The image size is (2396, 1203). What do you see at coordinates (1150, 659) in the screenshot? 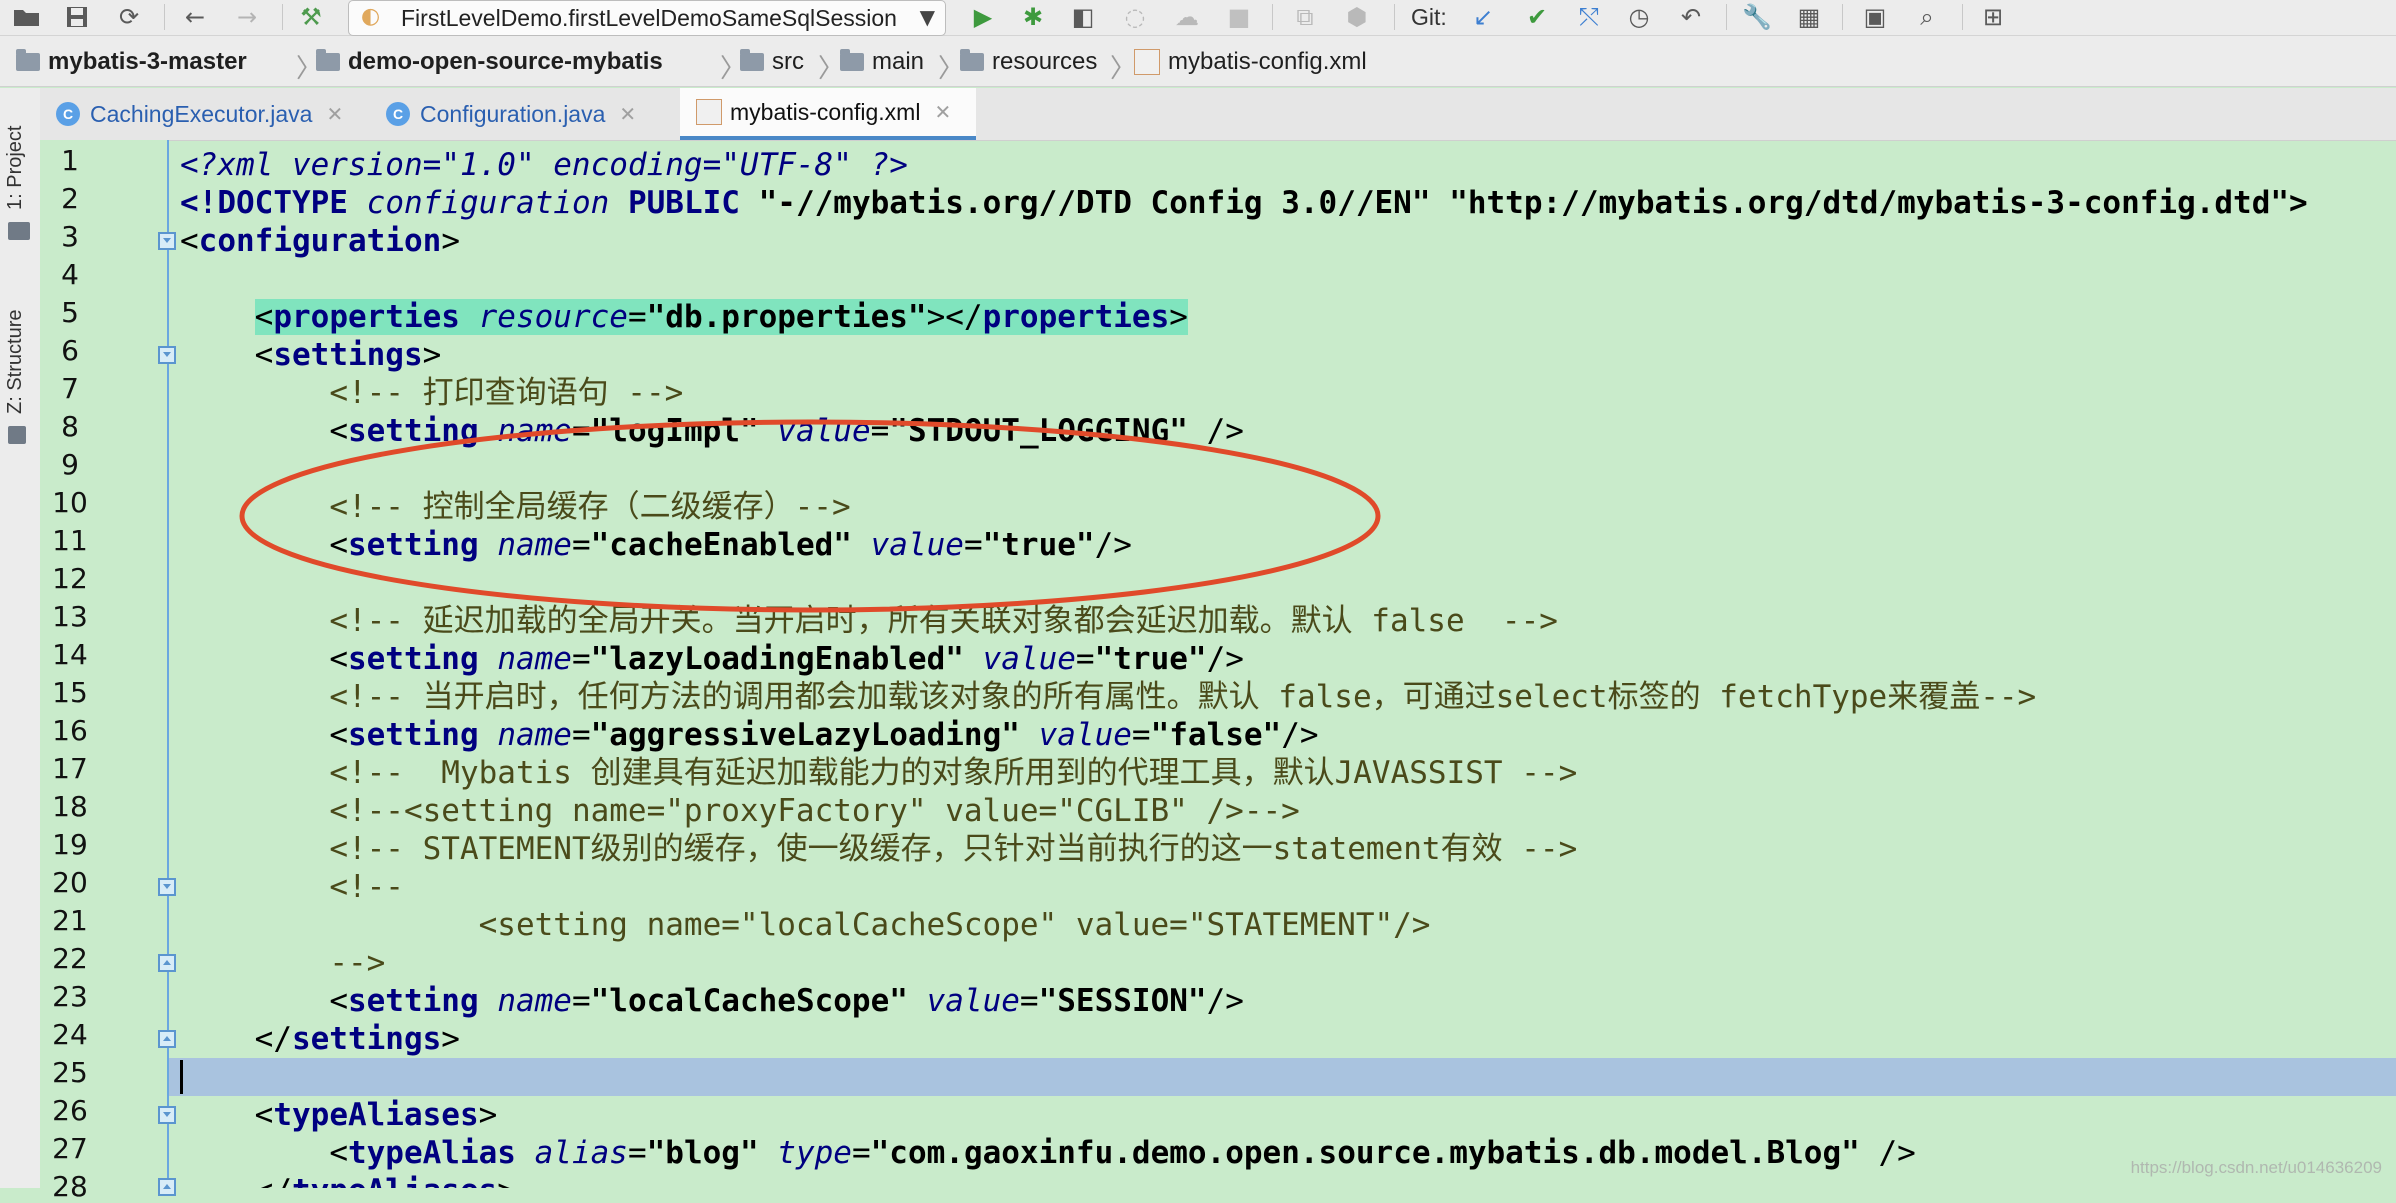
I see `attr-value: "true"` at bounding box center [1150, 659].